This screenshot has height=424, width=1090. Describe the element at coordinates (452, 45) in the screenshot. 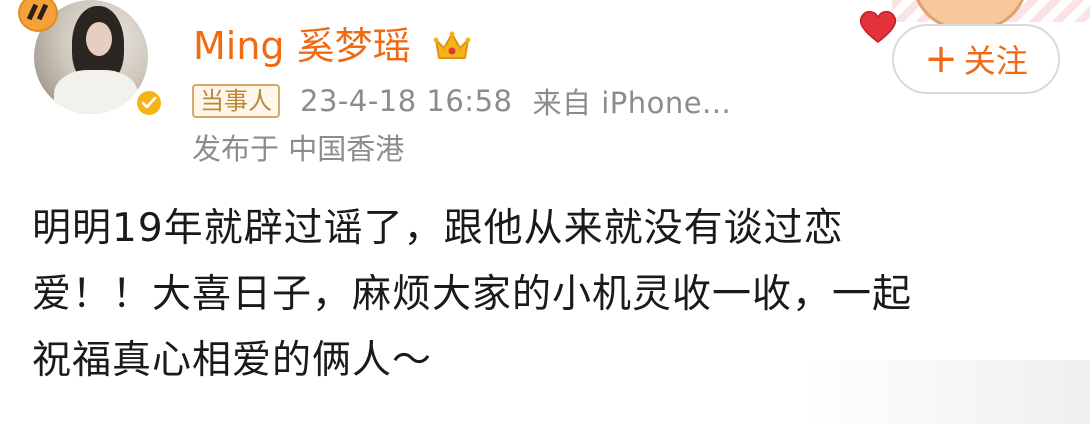

I see `crown-icon` at that location.